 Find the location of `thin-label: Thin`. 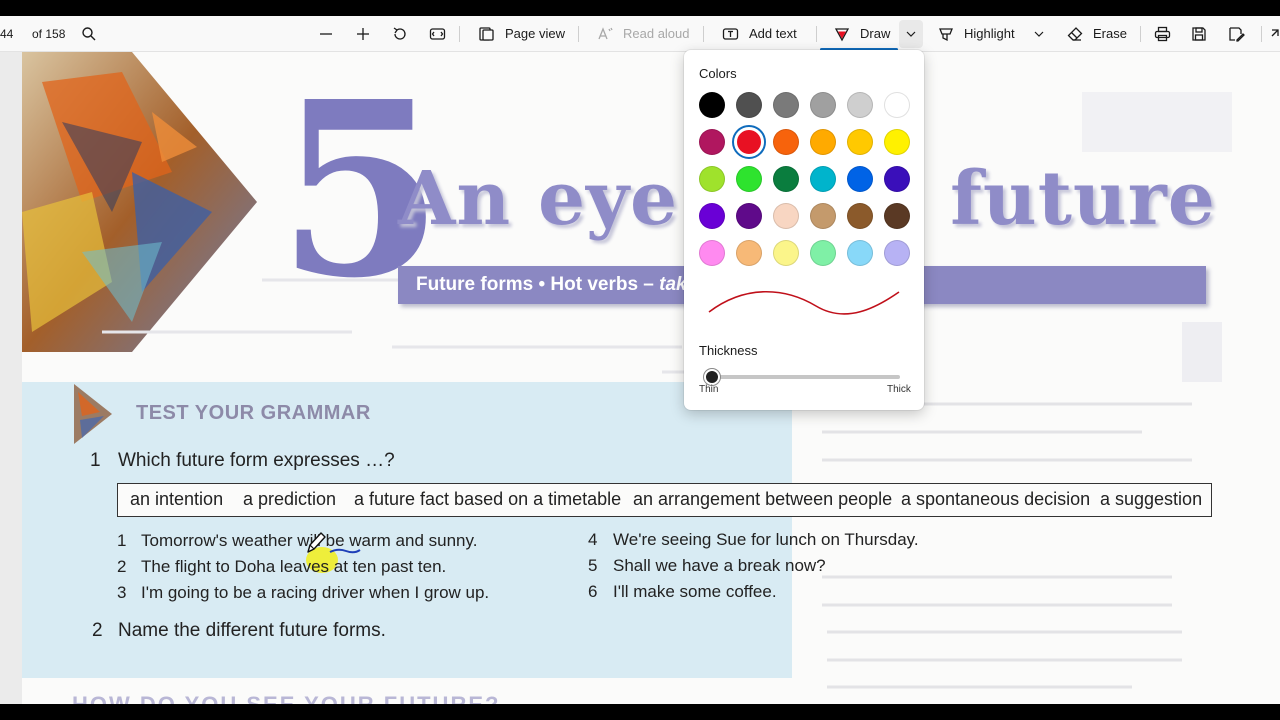

thin-label: Thin is located at coordinates (709, 389).